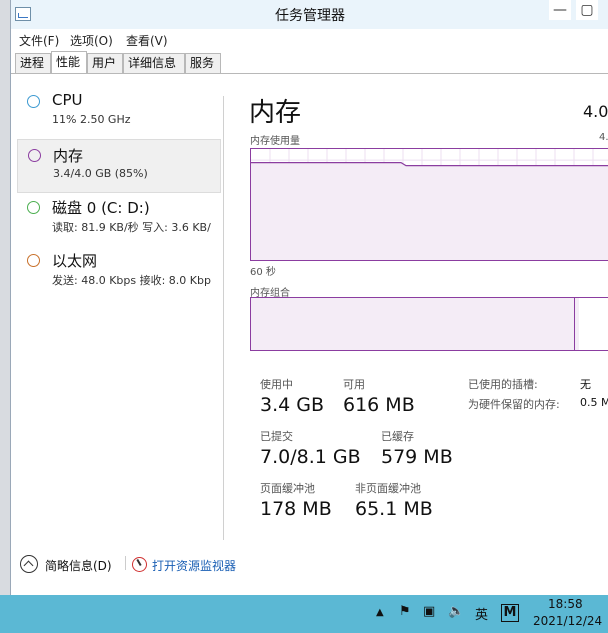 Image resolution: width=608 pixels, height=633 pixels. Describe the element at coordinates (91, 40) in the screenshot. I see `menu-options: 选项(O)` at that location.